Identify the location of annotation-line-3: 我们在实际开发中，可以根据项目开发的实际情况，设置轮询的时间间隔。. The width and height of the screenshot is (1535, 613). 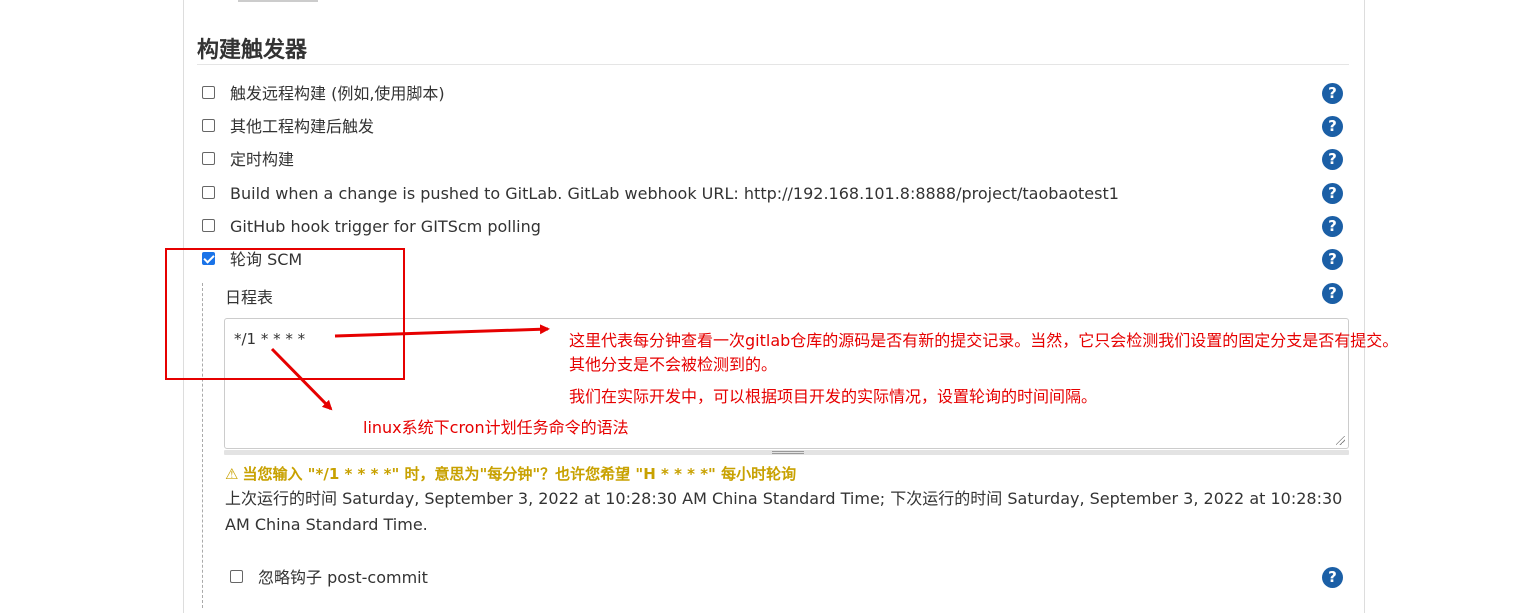
(833, 396).